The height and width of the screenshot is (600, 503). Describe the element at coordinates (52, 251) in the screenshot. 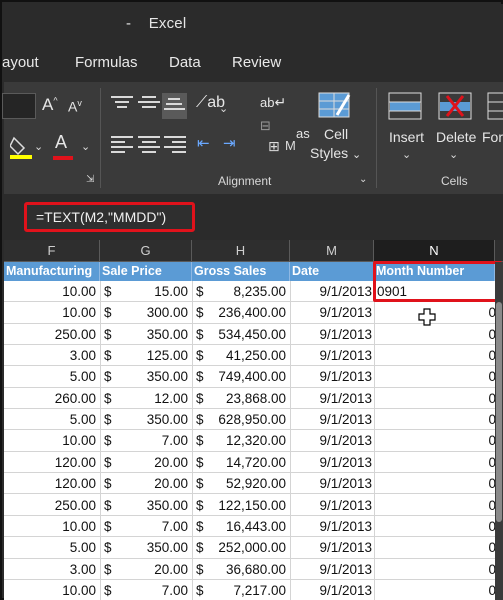

I see `column-header-f: F` at that location.